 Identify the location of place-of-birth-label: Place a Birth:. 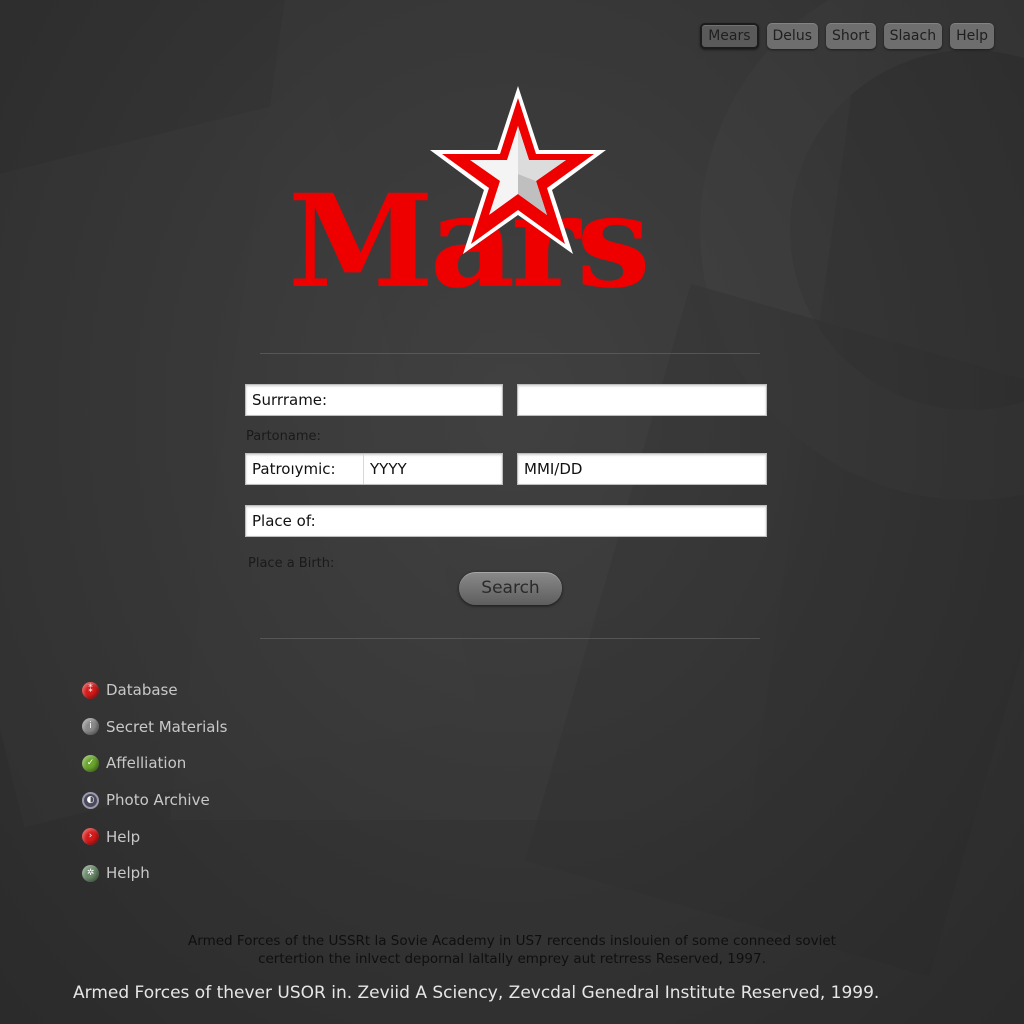
(291, 563).